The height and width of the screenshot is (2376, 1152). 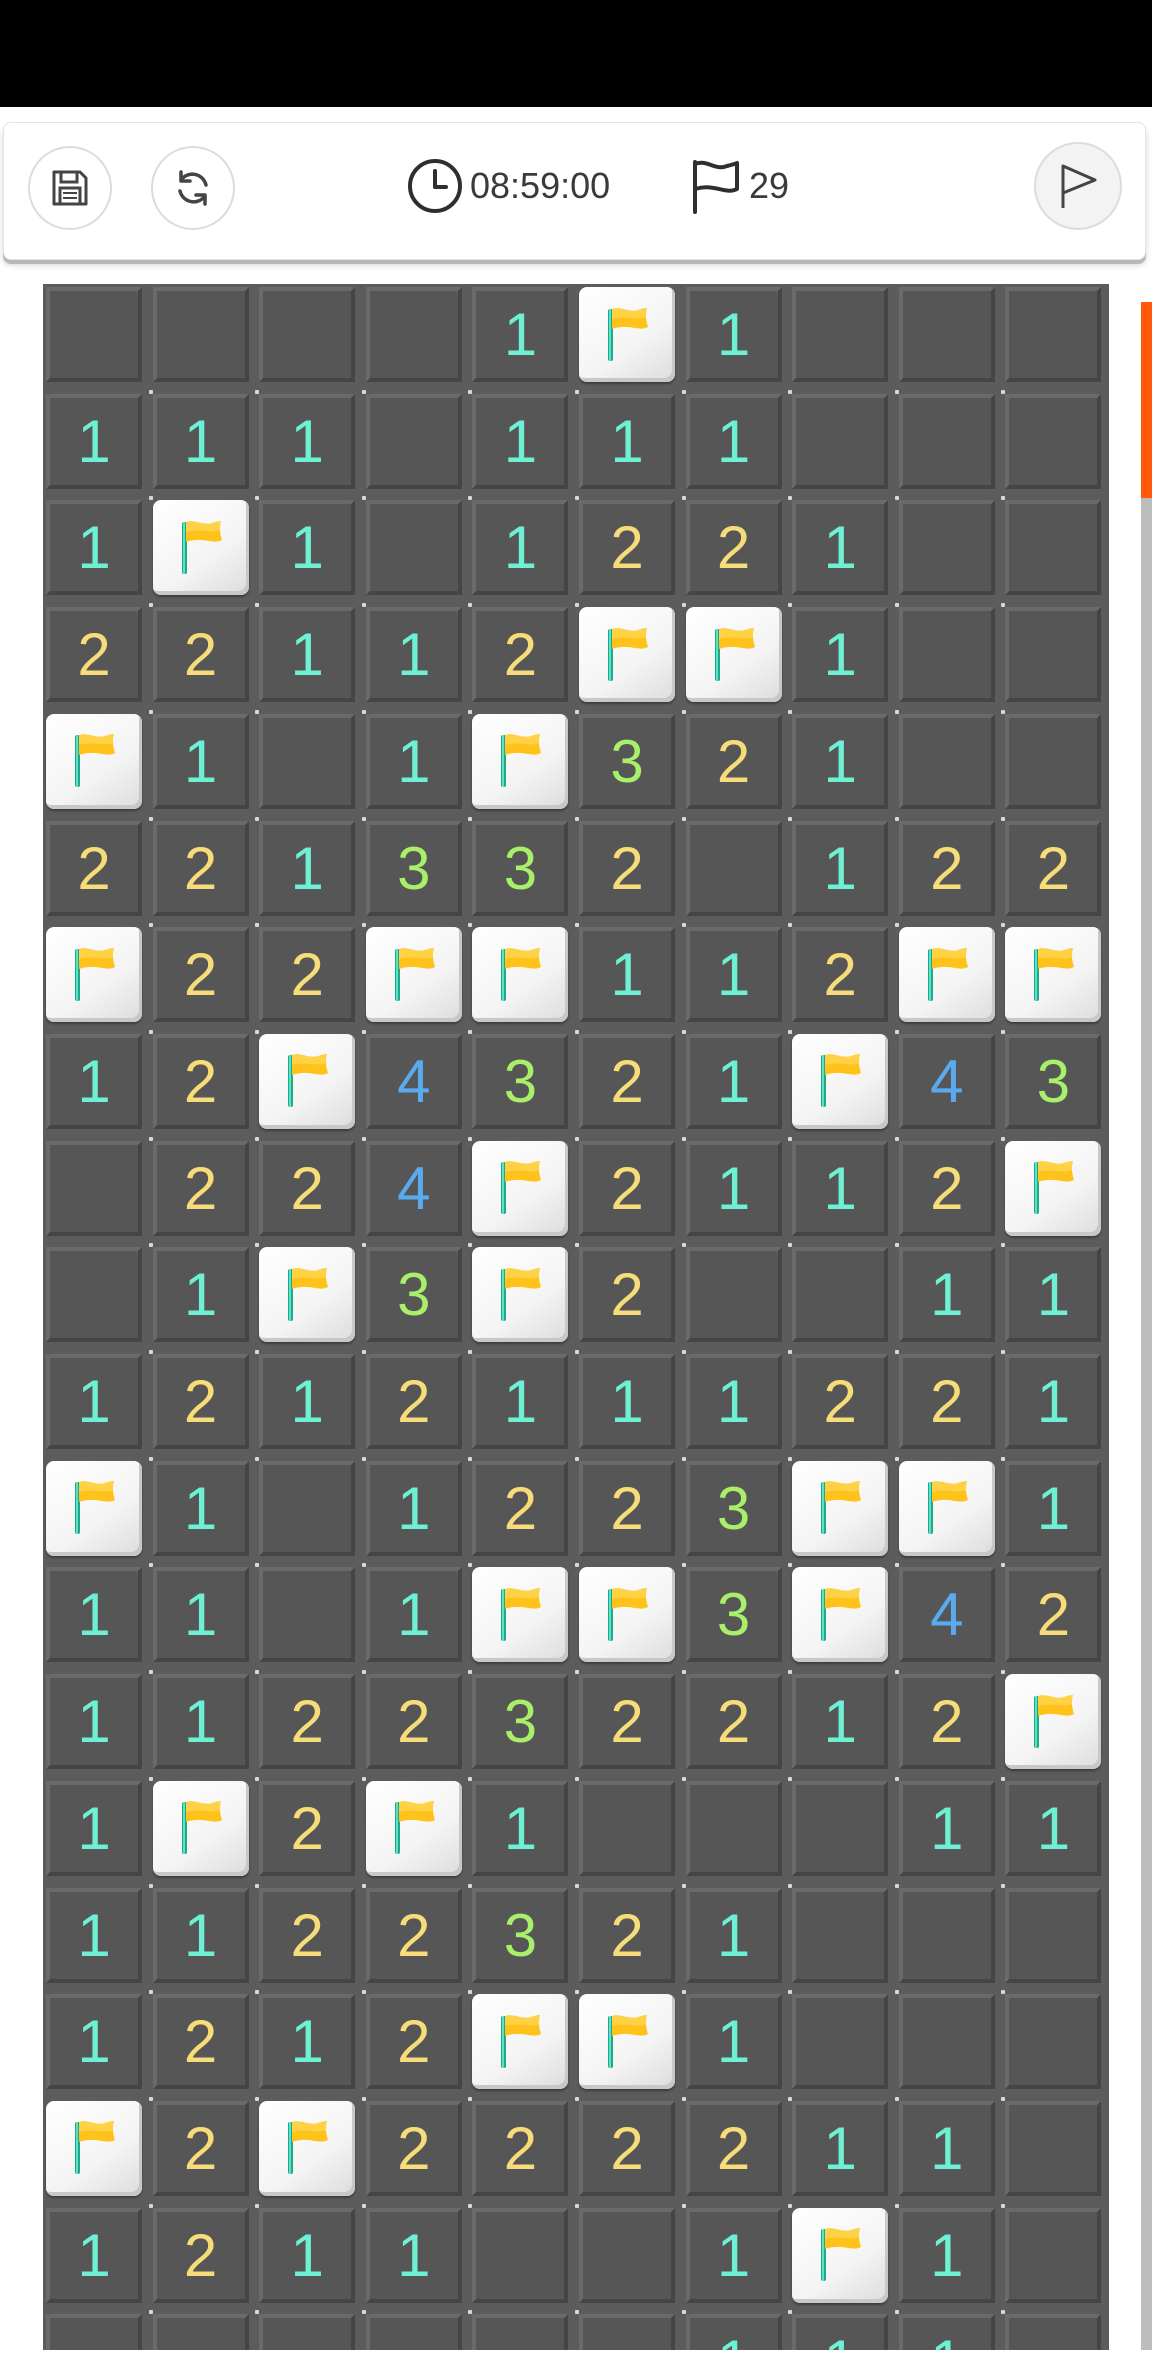 I want to click on scrollbar-thumb, so click(x=1146, y=400).